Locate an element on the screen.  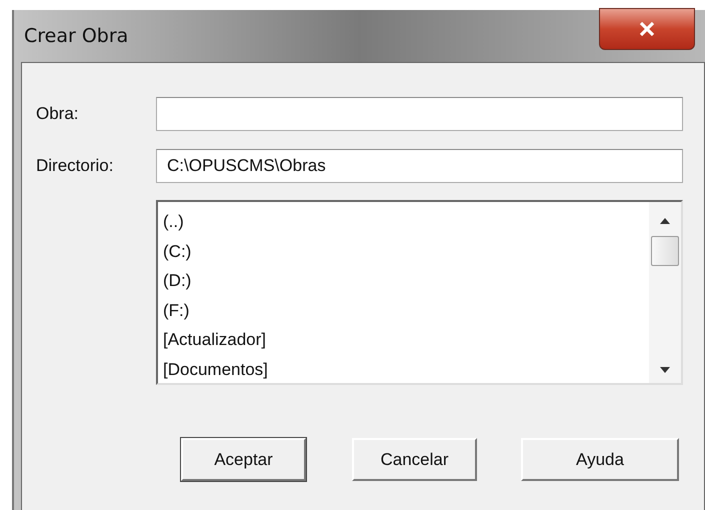
close-icon is located at coordinates (647, 29).